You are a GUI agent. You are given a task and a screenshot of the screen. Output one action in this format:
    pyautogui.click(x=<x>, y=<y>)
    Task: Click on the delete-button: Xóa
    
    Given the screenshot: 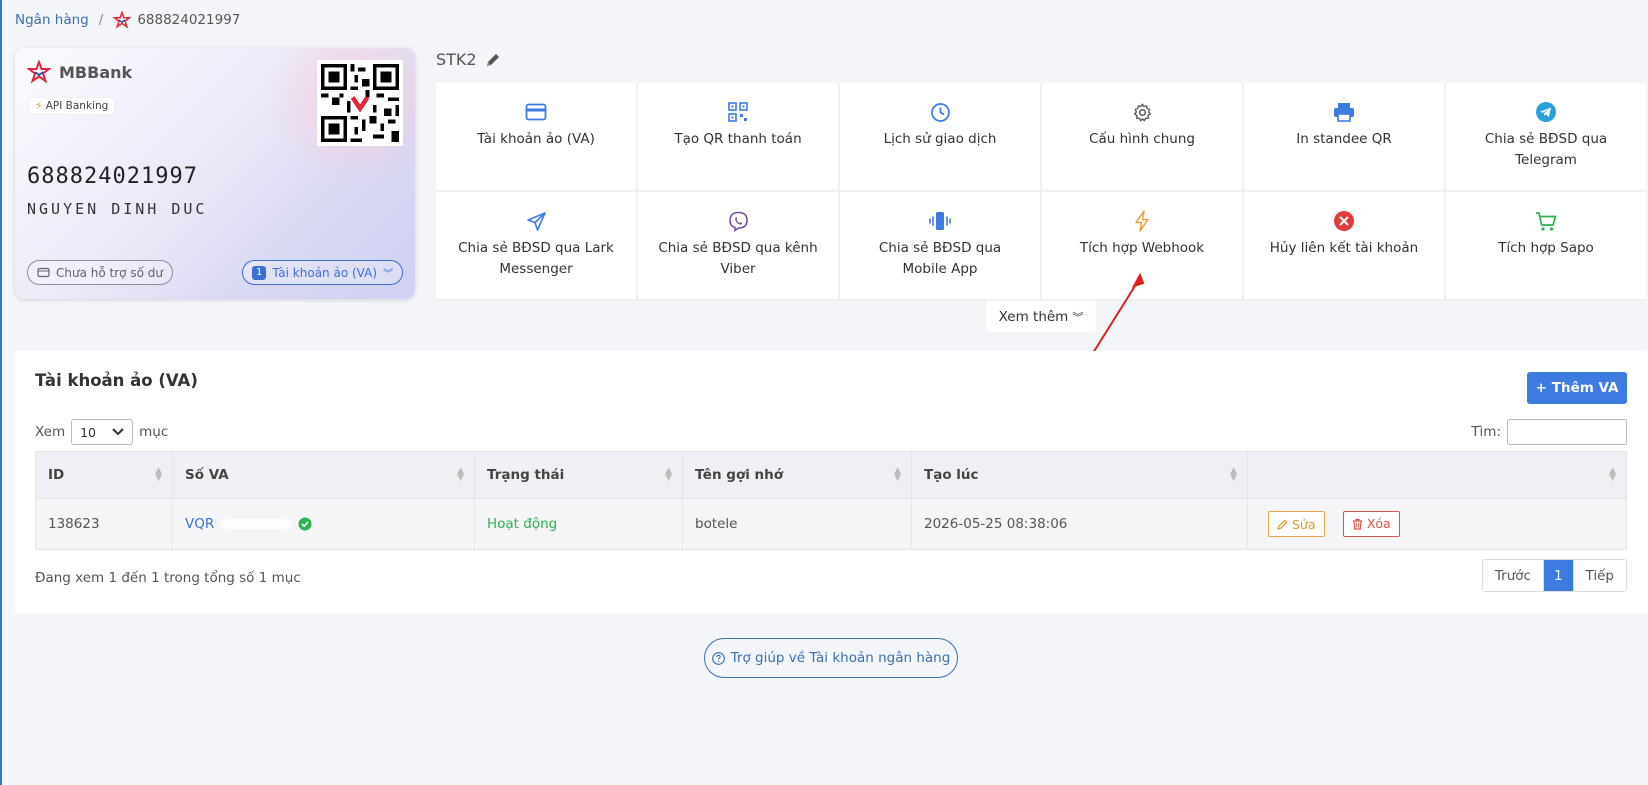 What is the action you would take?
    pyautogui.click(x=1371, y=523)
    